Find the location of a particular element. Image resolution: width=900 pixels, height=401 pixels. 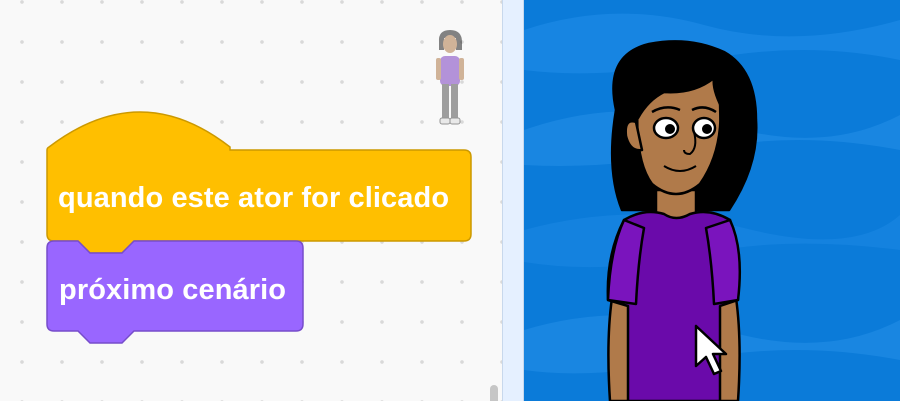

hat-block-label: quando este ator for clicado is located at coordinates (254, 198).